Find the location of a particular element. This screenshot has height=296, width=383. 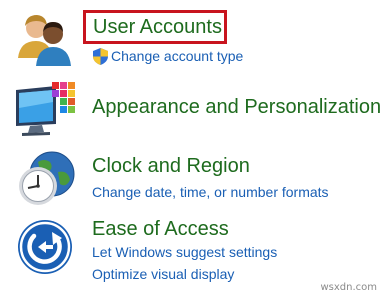

users-icon is located at coordinates (43, 38).